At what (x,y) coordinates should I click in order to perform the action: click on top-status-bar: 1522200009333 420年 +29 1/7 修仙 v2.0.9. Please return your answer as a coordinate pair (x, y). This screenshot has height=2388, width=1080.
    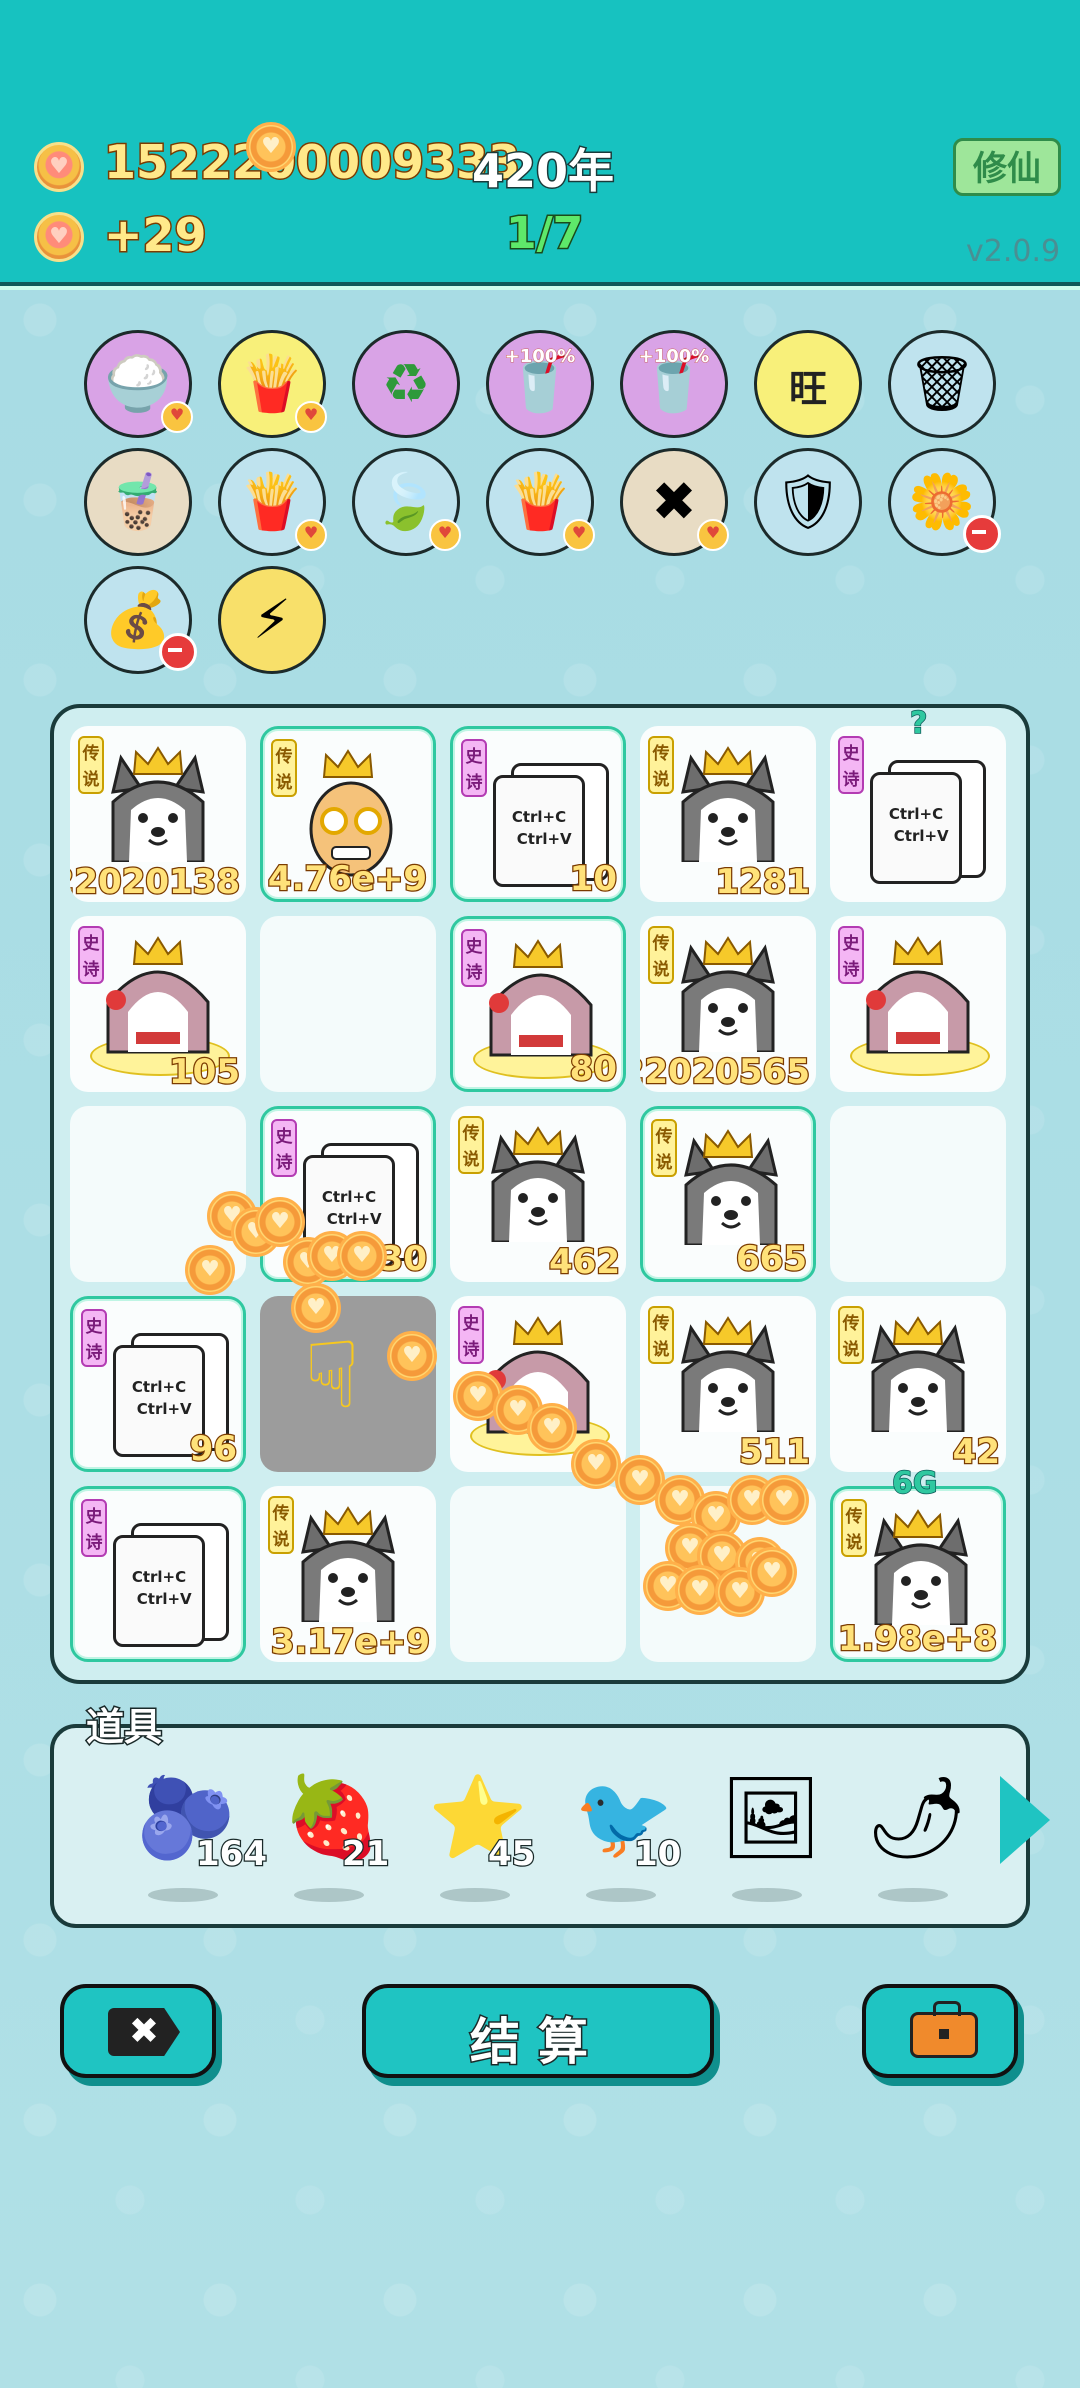
    Looking at the image, I should click on (540, 143).